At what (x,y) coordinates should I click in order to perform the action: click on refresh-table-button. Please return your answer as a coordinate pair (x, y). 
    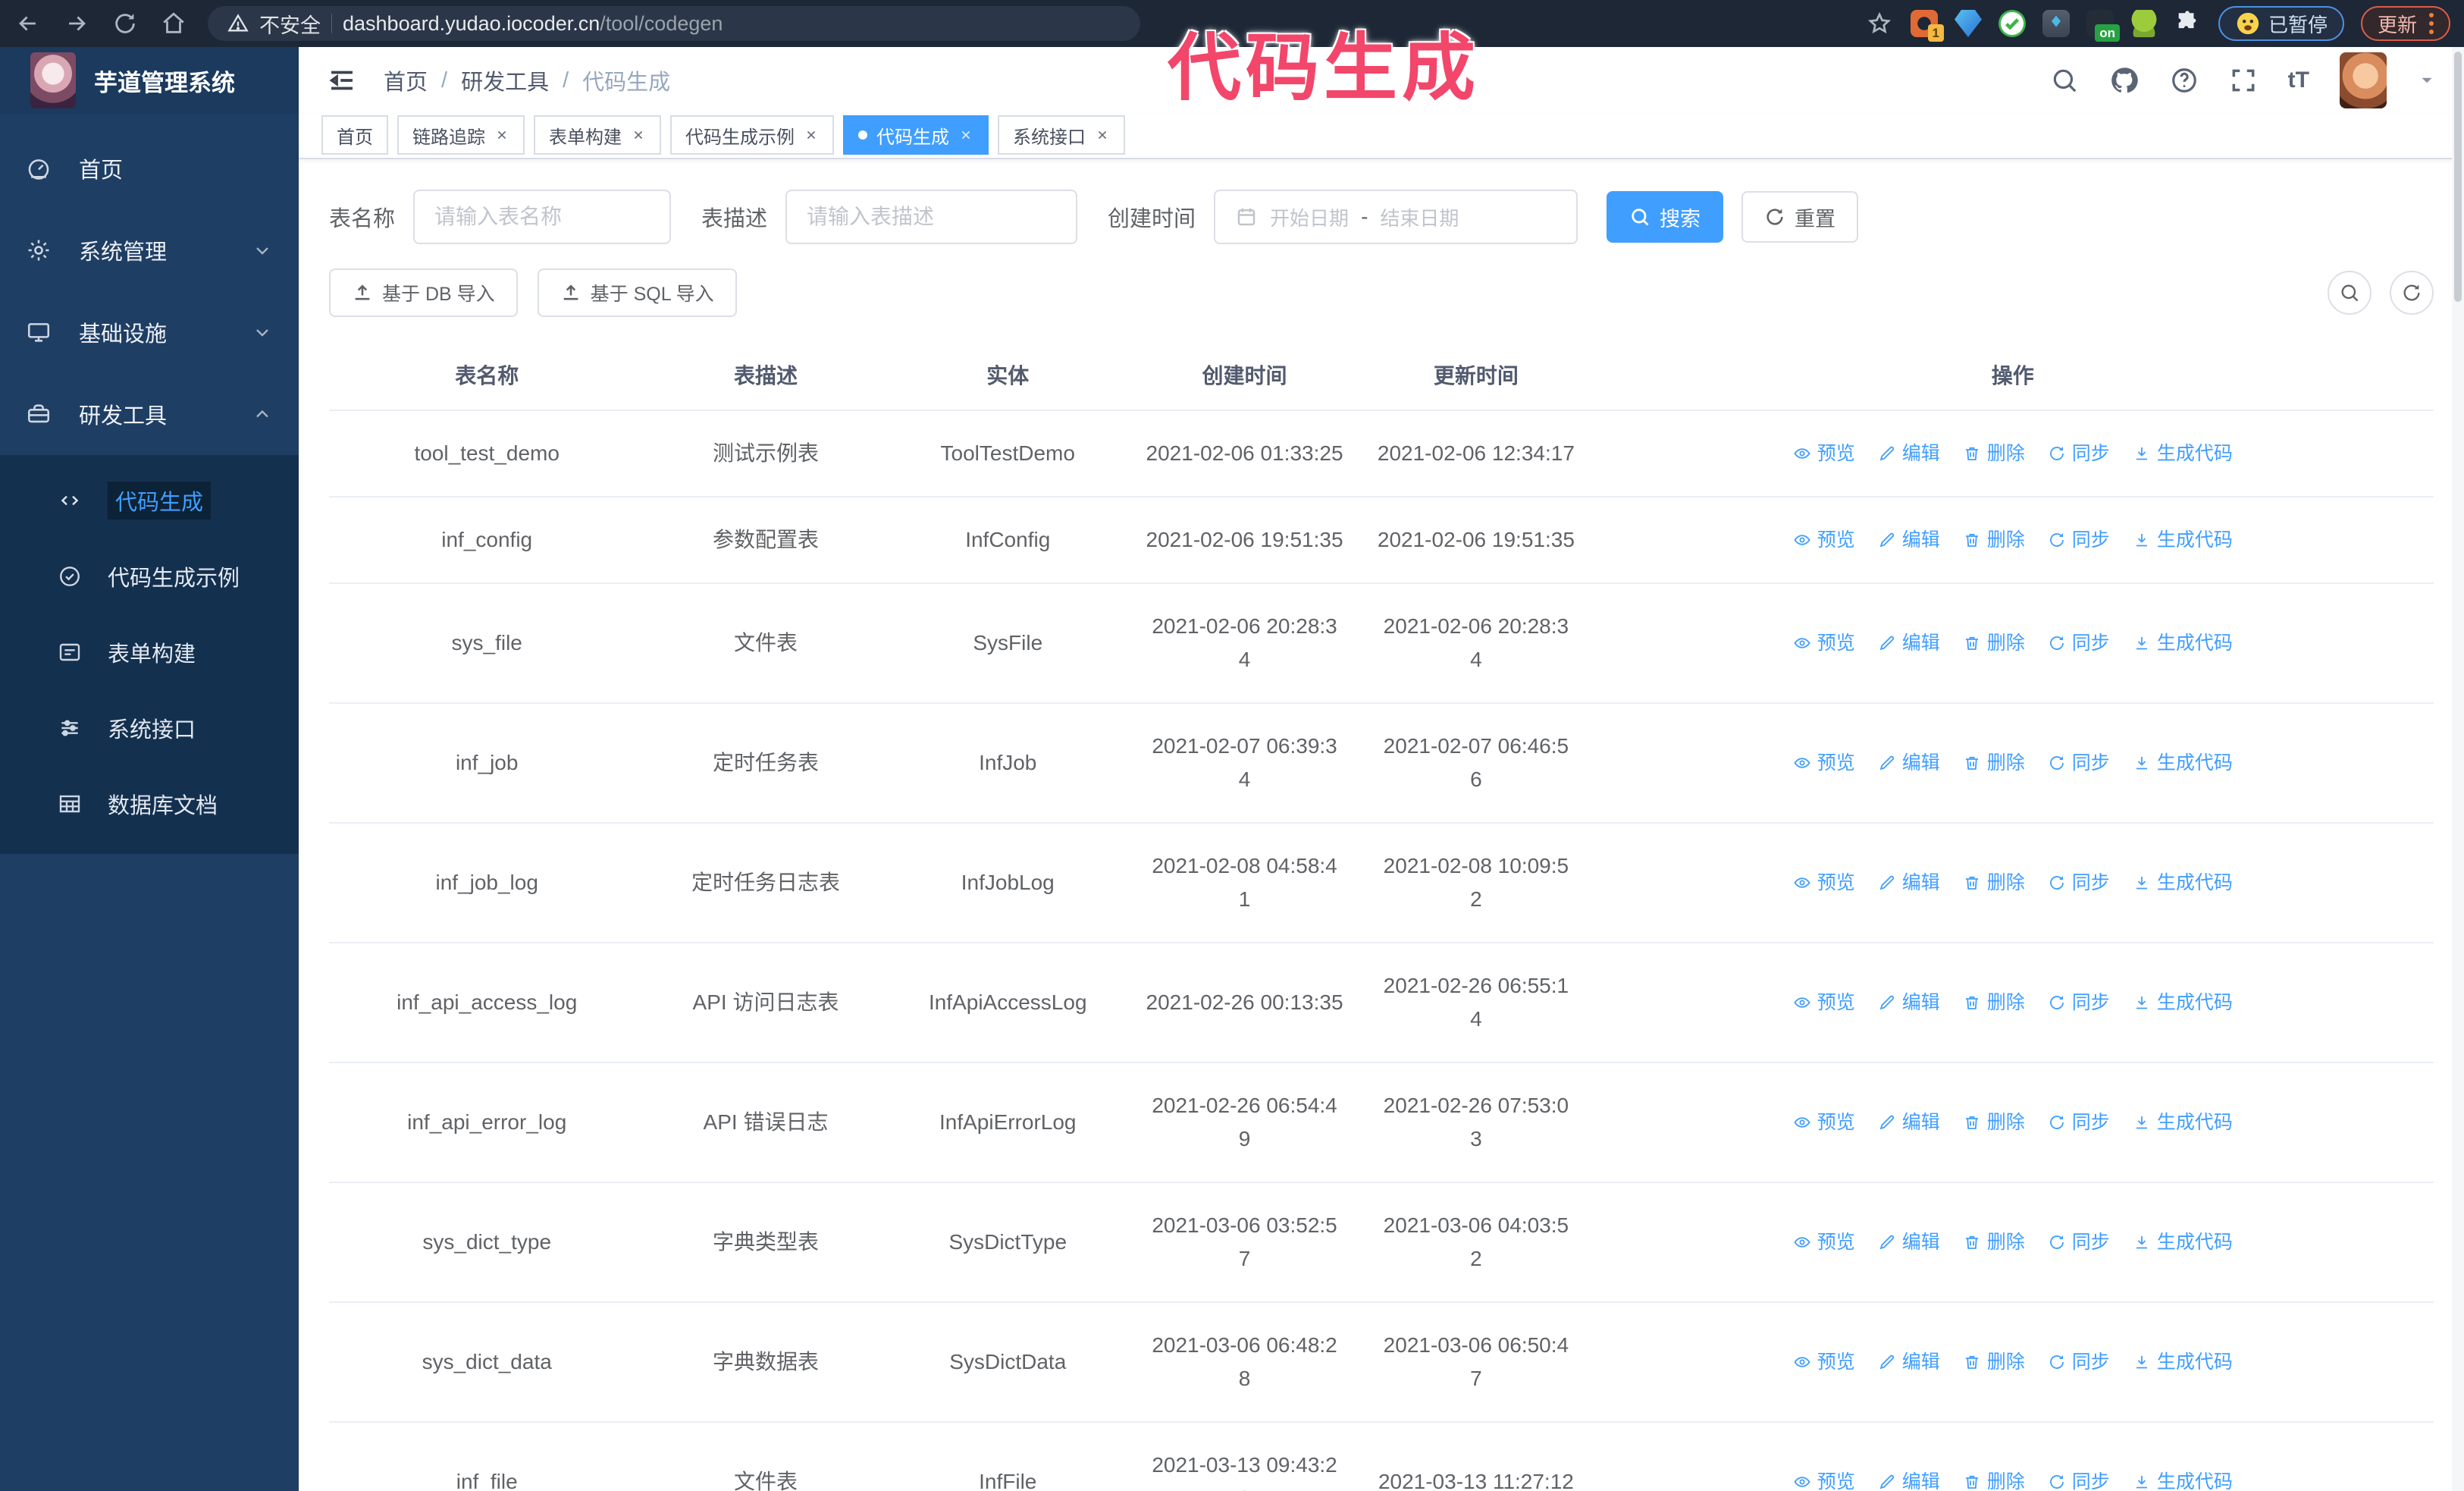
    Looking at the image, I should click on (2412, 293).